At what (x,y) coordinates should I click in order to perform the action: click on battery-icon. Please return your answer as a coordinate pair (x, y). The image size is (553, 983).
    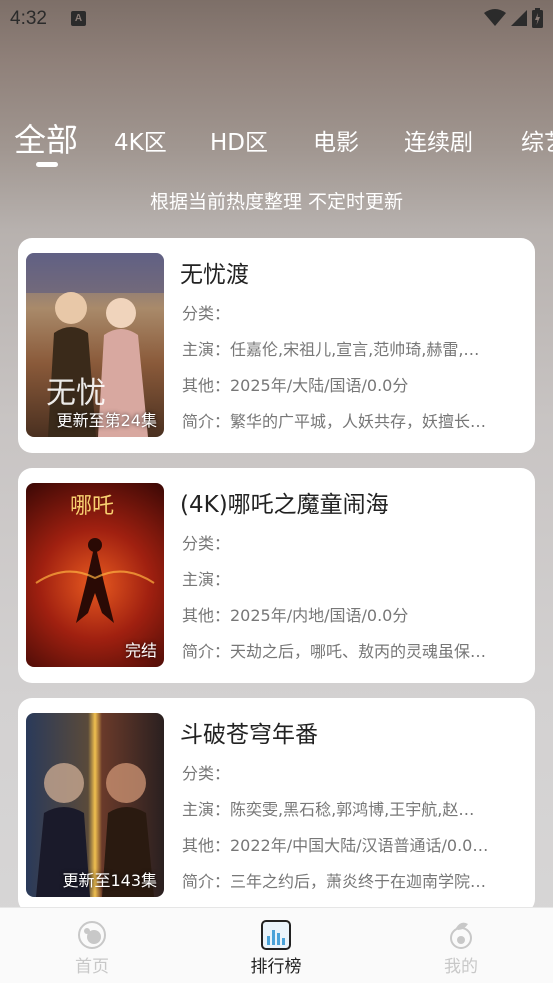
    Looking at the image, I should click on (537, 18).